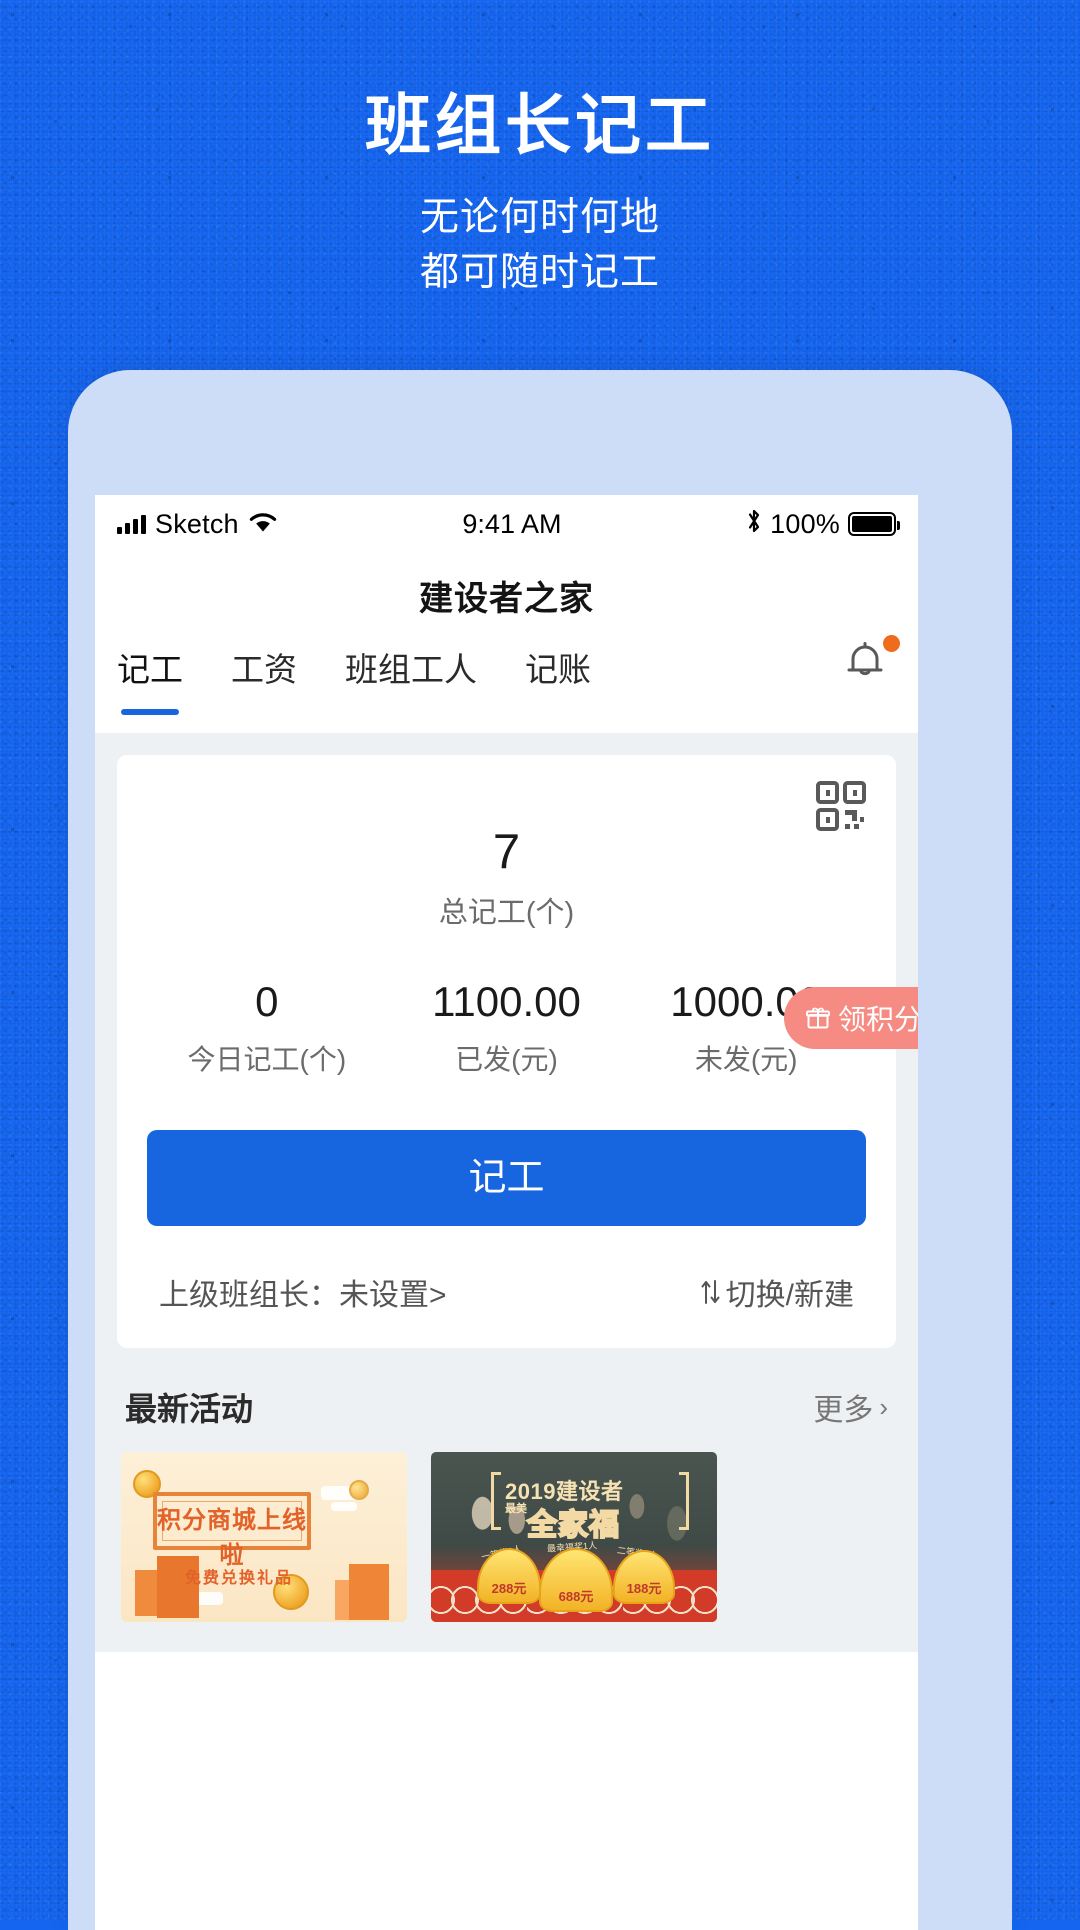  Describe the element at coordinates (540, 245) in the screenshot. I see `hero-subtitle: 无论何时何地 都可随时记工` at that location.